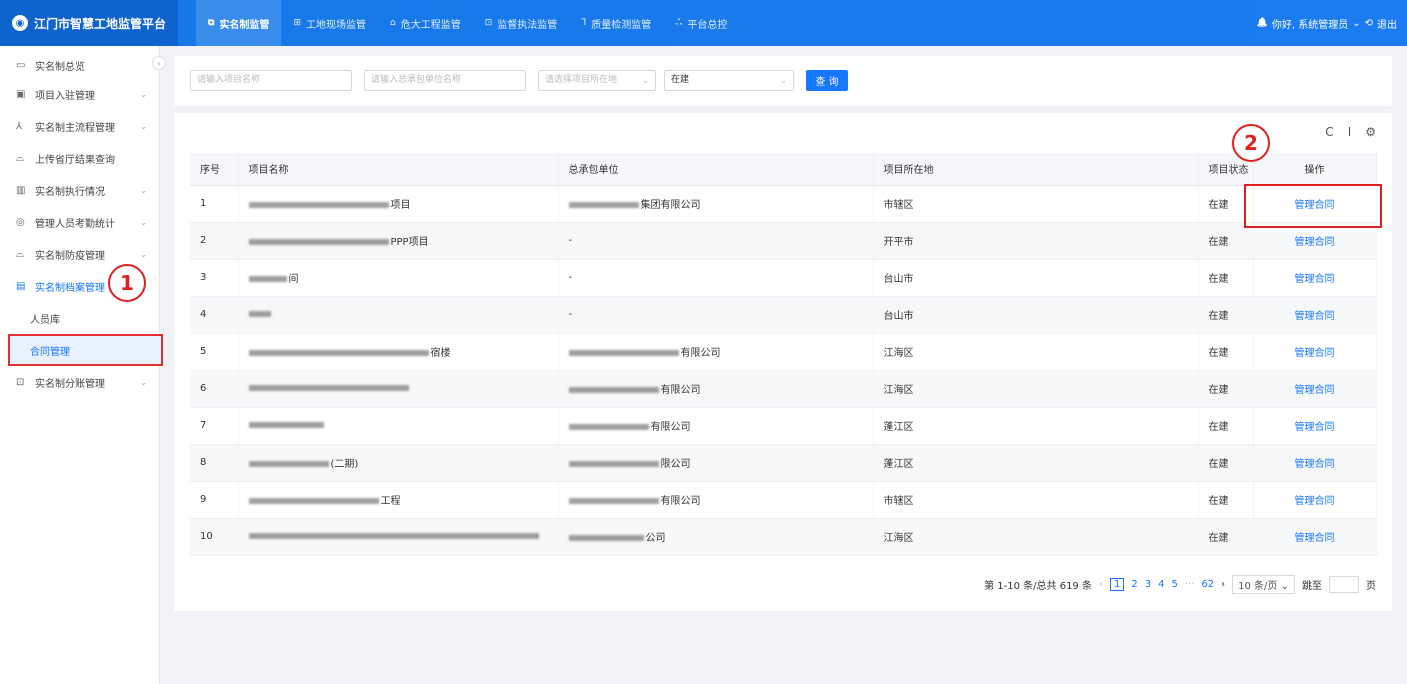 This screenshot has width=1407, height=684. What do you see at coordinates (616, 23) in the screenshot?
I see `nav-quality: ⅂ 质量检测监管` at bounding box center [616, 23].